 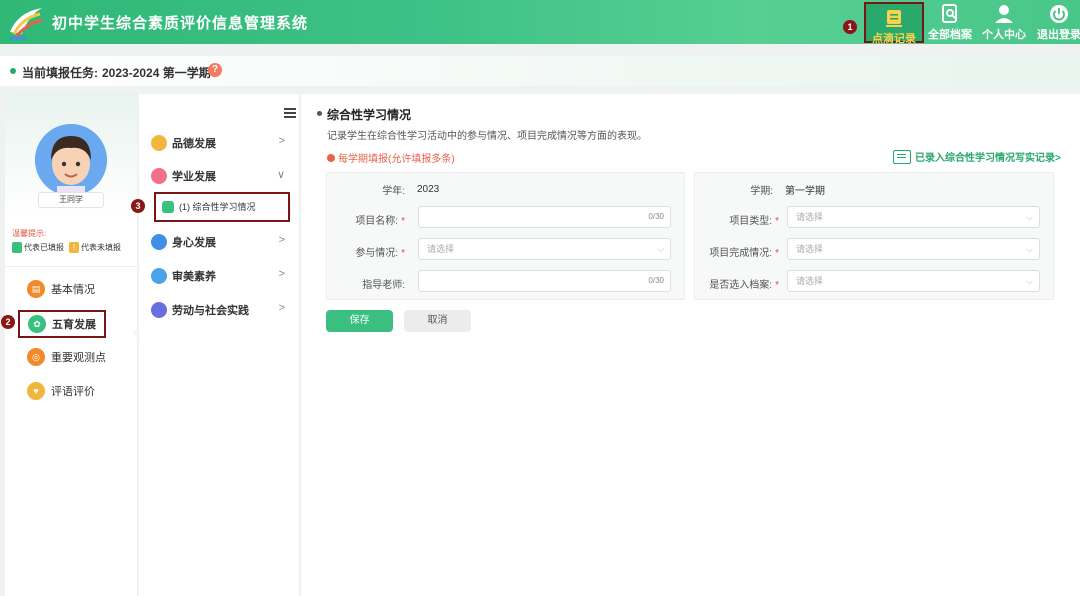 I want to click on teacher-input: 0/30, so click(x=544, y=281).